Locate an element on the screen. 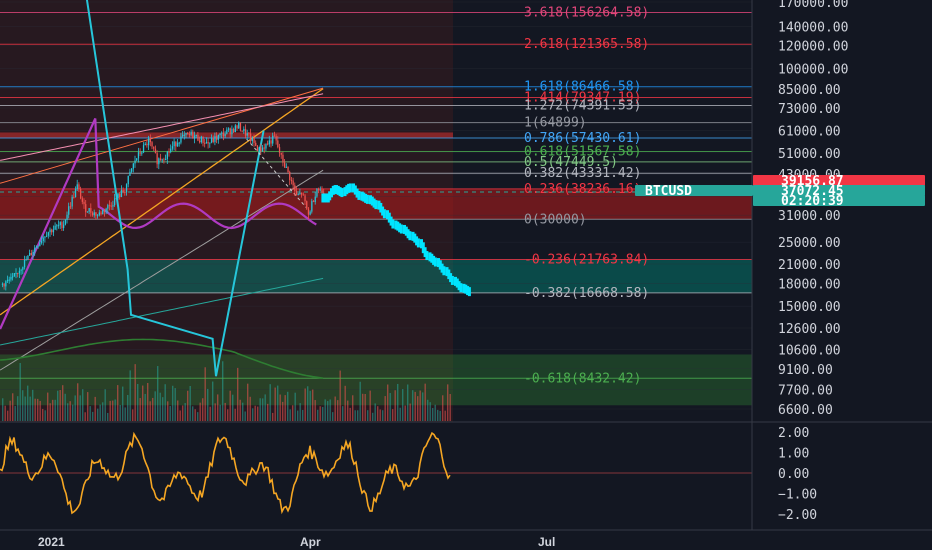 The width and height of the screenshot is (932, 550). oscillator-tick-label: −2.00 is located at coordinates (797, 515).